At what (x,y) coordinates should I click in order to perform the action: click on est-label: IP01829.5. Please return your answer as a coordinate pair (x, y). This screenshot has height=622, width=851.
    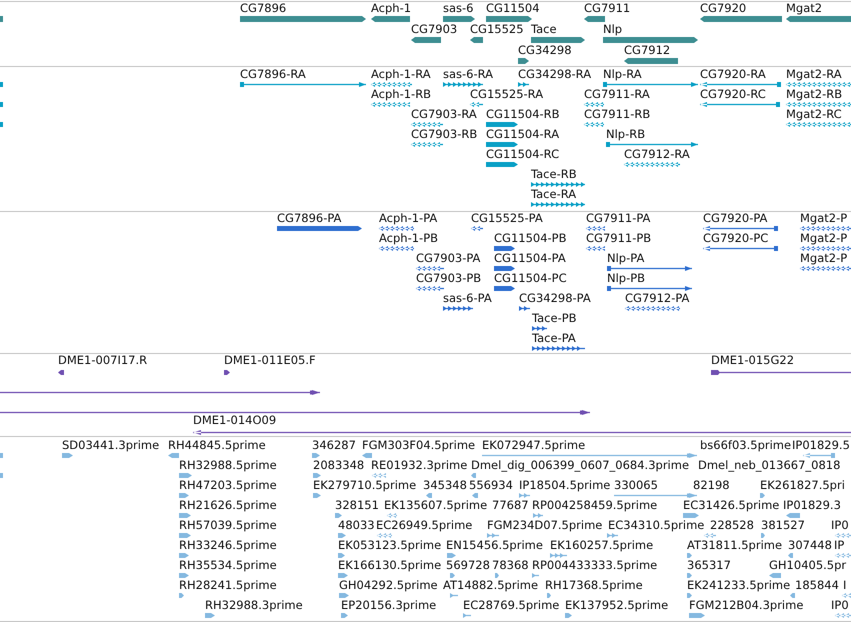
    Looking at the image, I should click on (821, 445).